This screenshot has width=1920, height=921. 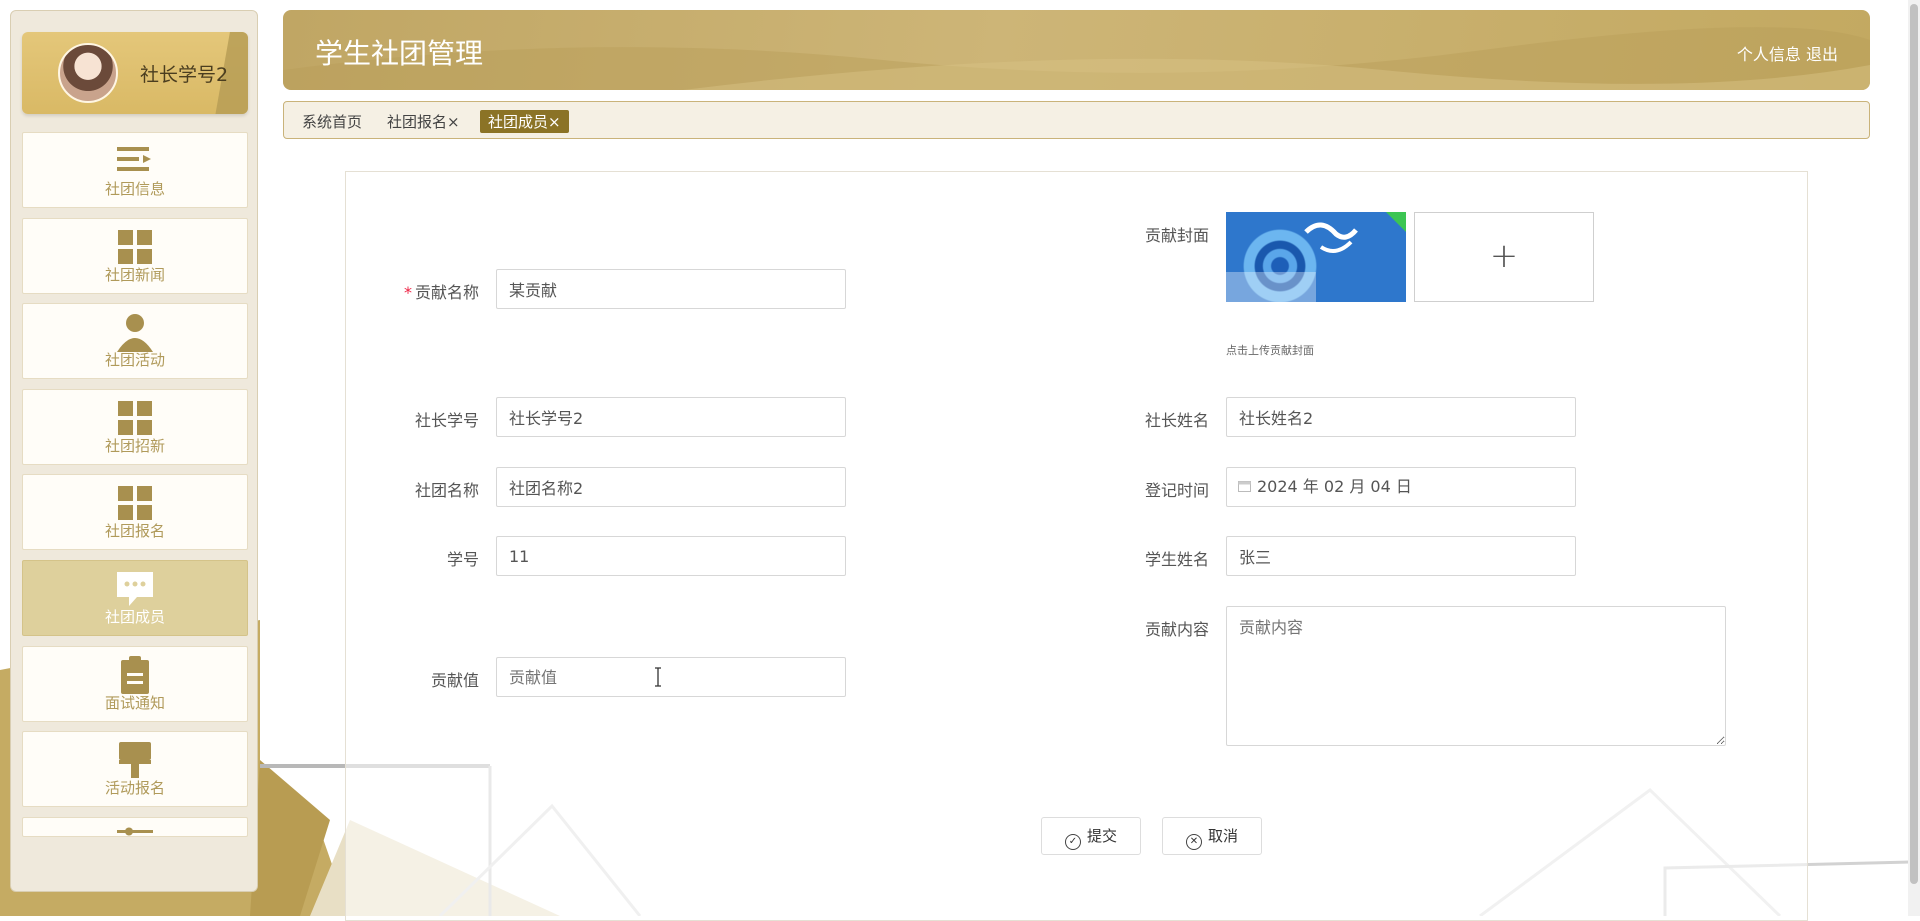 What do you see at coordinates (462, 559) in the screenshot?
I see `student-id-label: 学号` at bounding box center [462, 559].